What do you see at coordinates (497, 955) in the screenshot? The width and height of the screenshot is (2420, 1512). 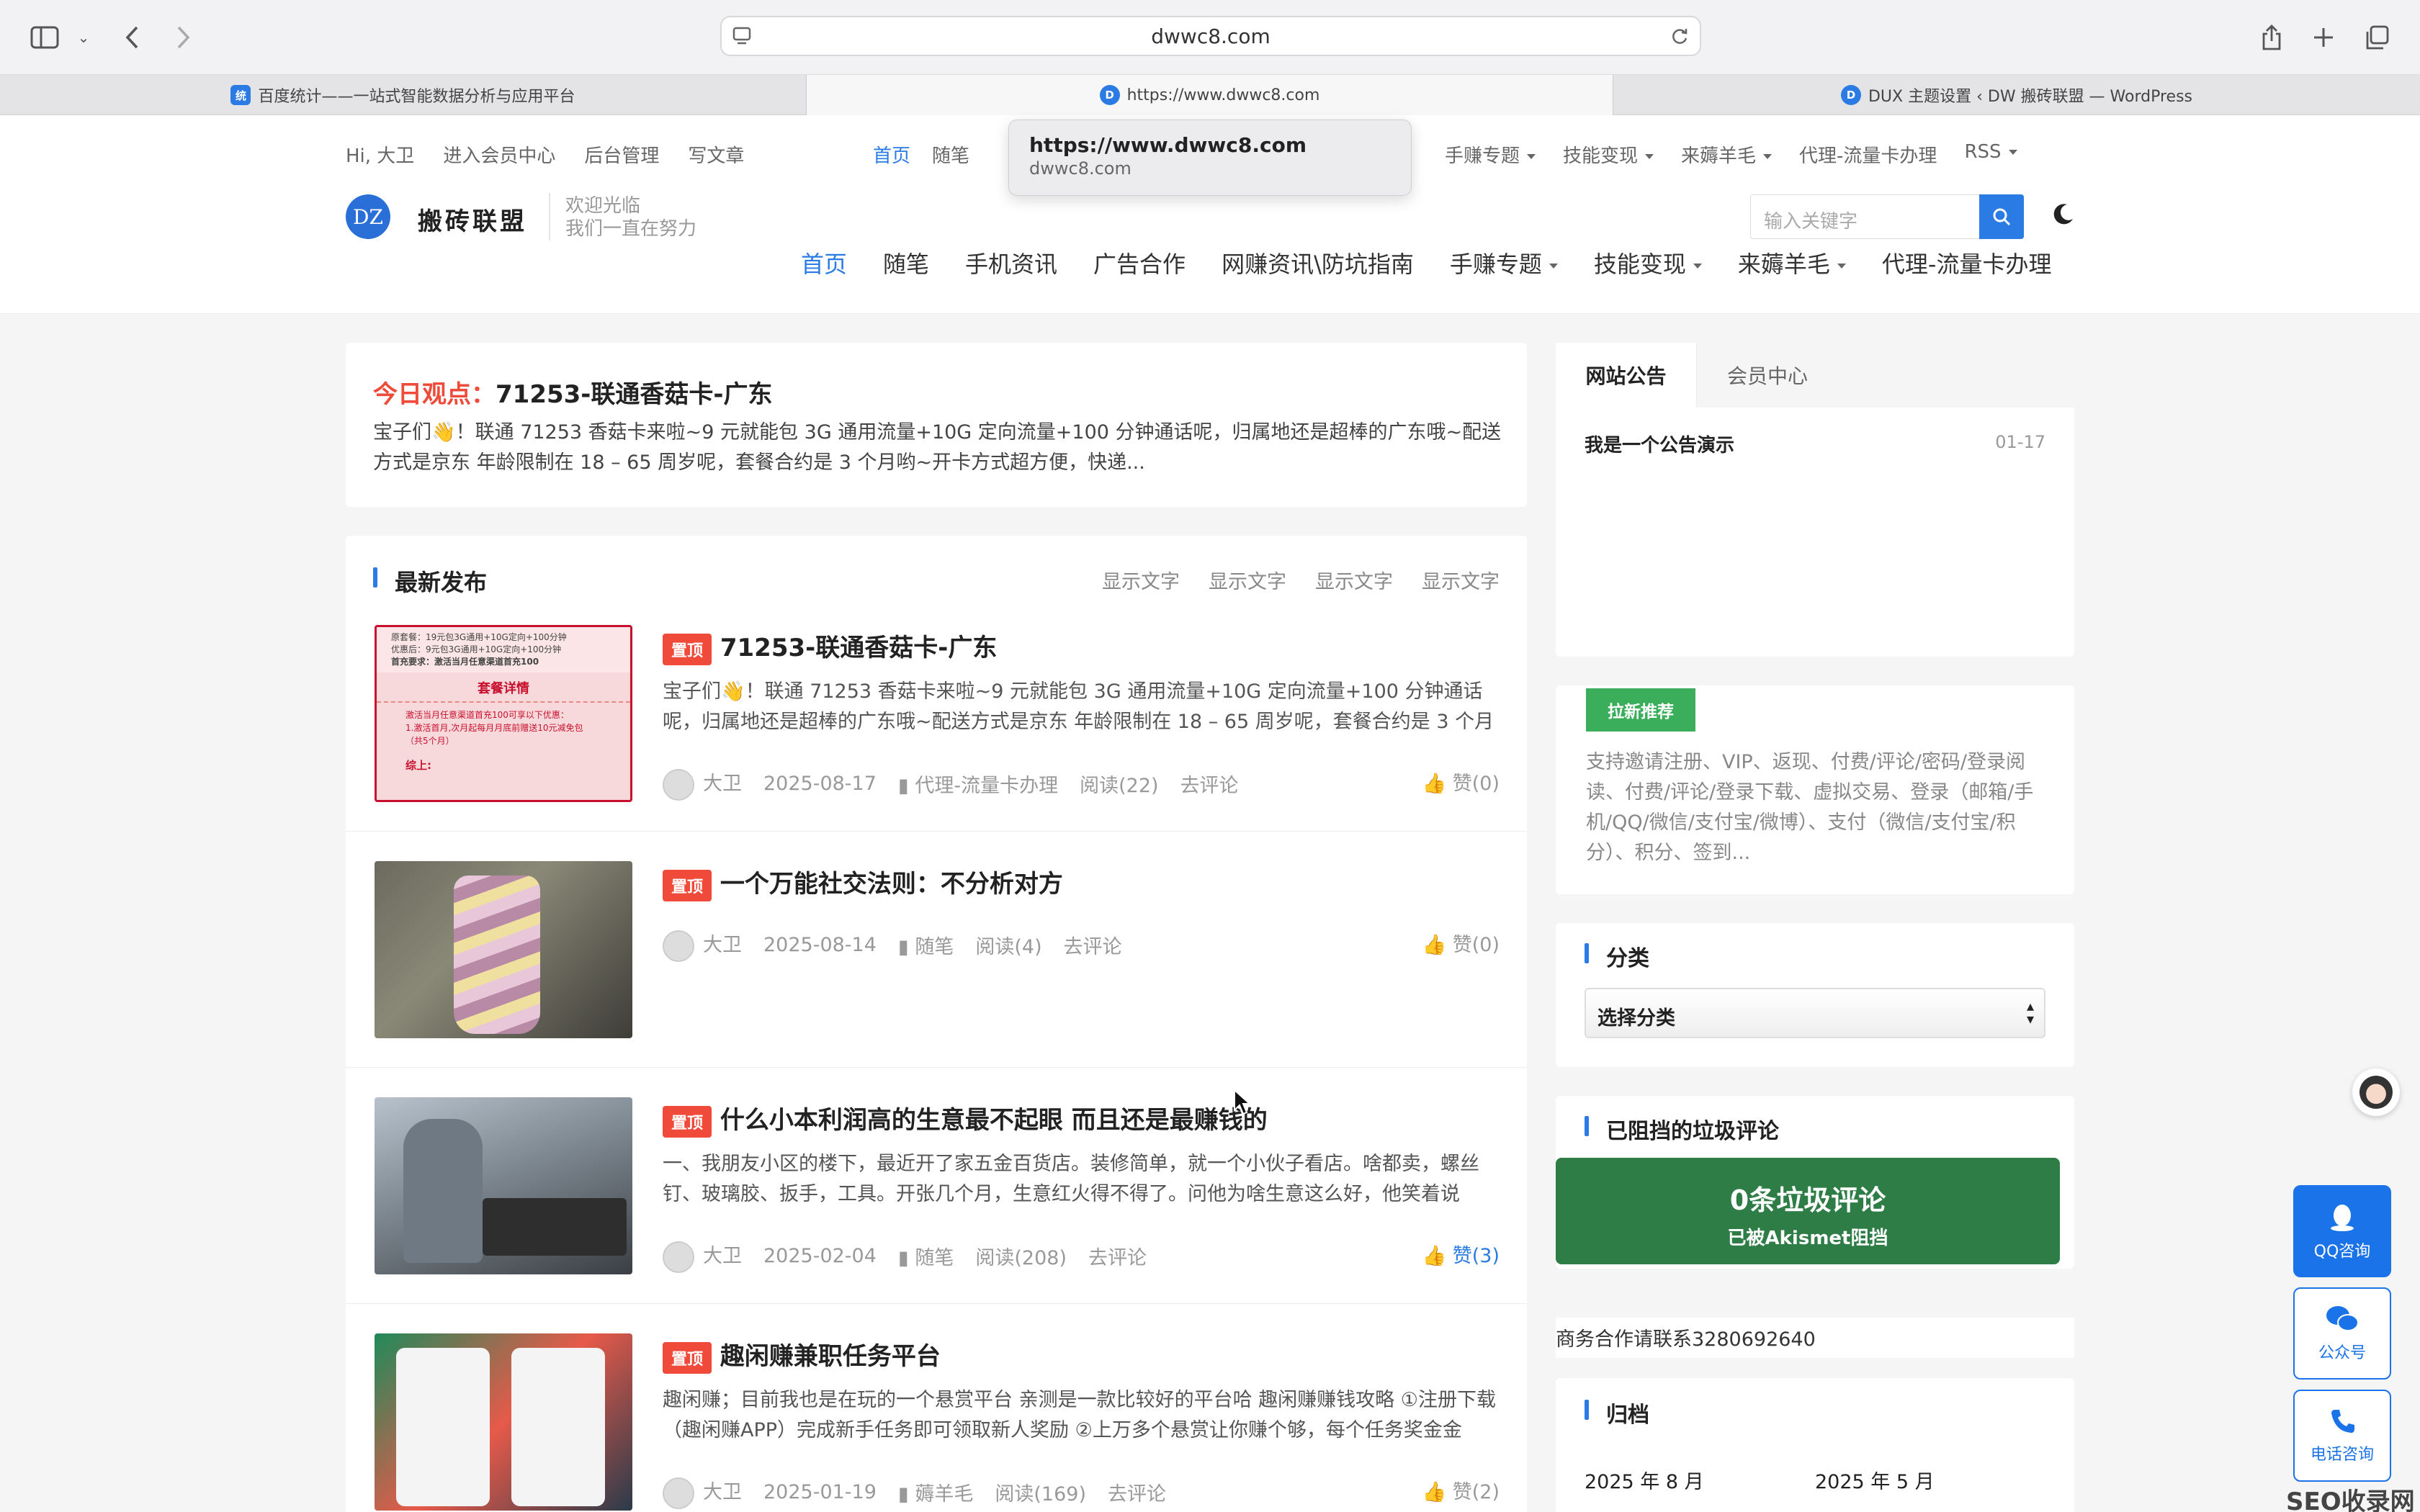 I see `cup-image` at bounding box center [497, 955].